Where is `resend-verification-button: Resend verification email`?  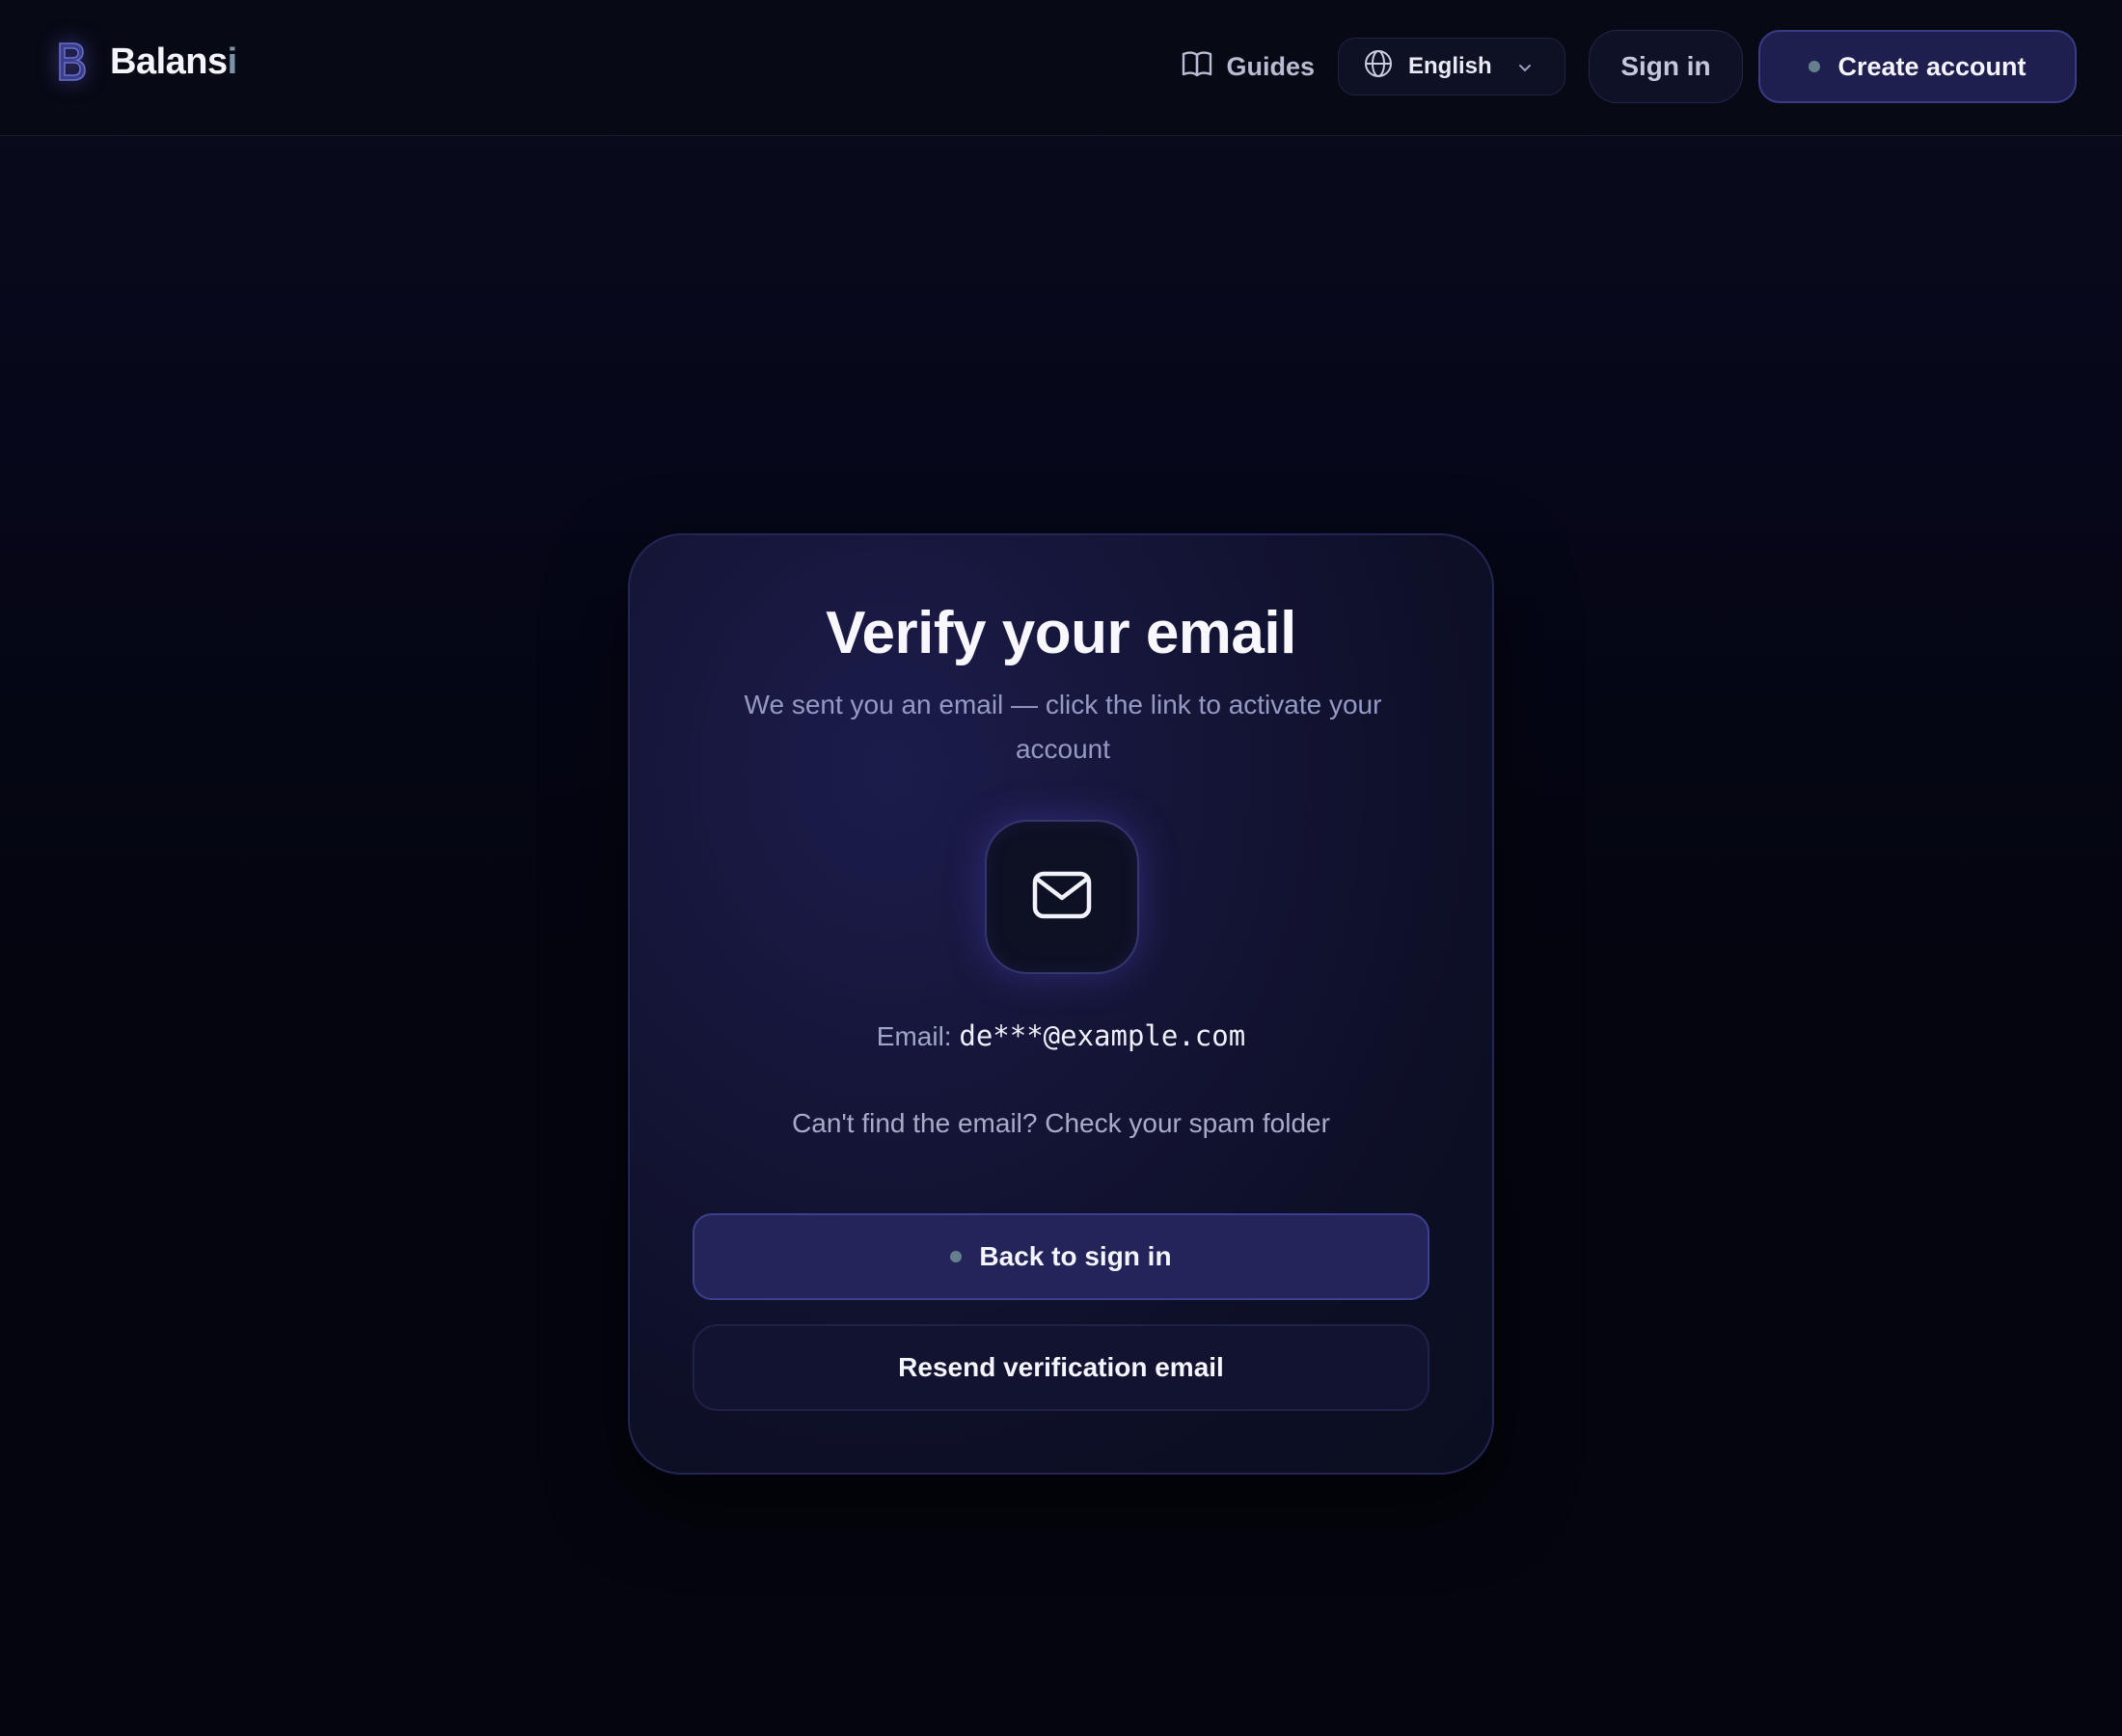
resend-verification-button: Resend verification email is located at coordinates (1061, 1367).